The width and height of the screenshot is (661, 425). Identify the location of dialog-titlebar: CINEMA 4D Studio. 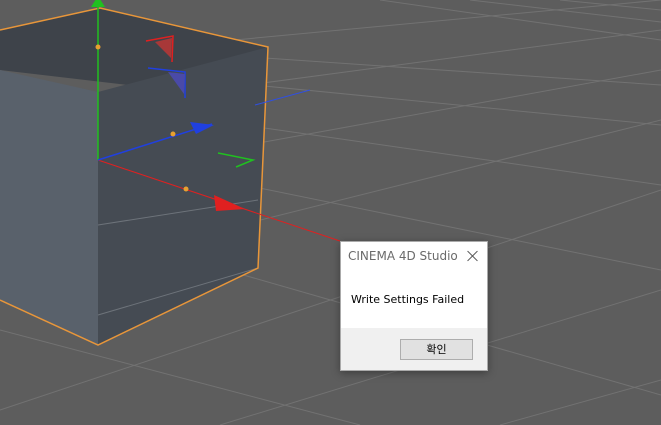
(414, 257).